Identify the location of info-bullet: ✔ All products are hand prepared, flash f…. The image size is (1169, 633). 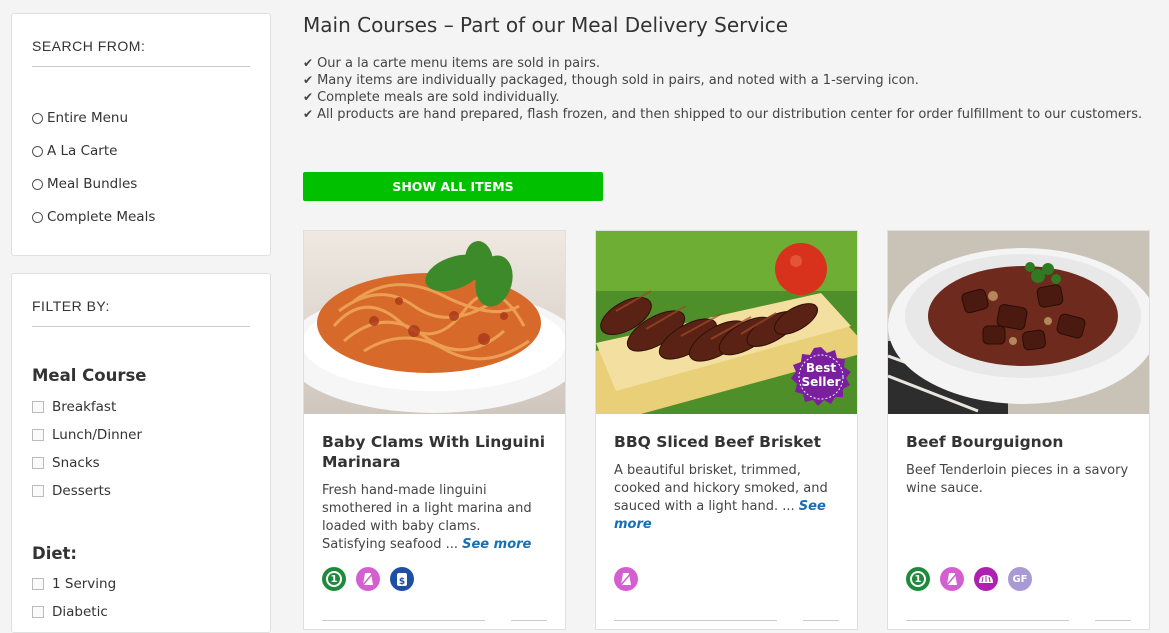
(723, 114).